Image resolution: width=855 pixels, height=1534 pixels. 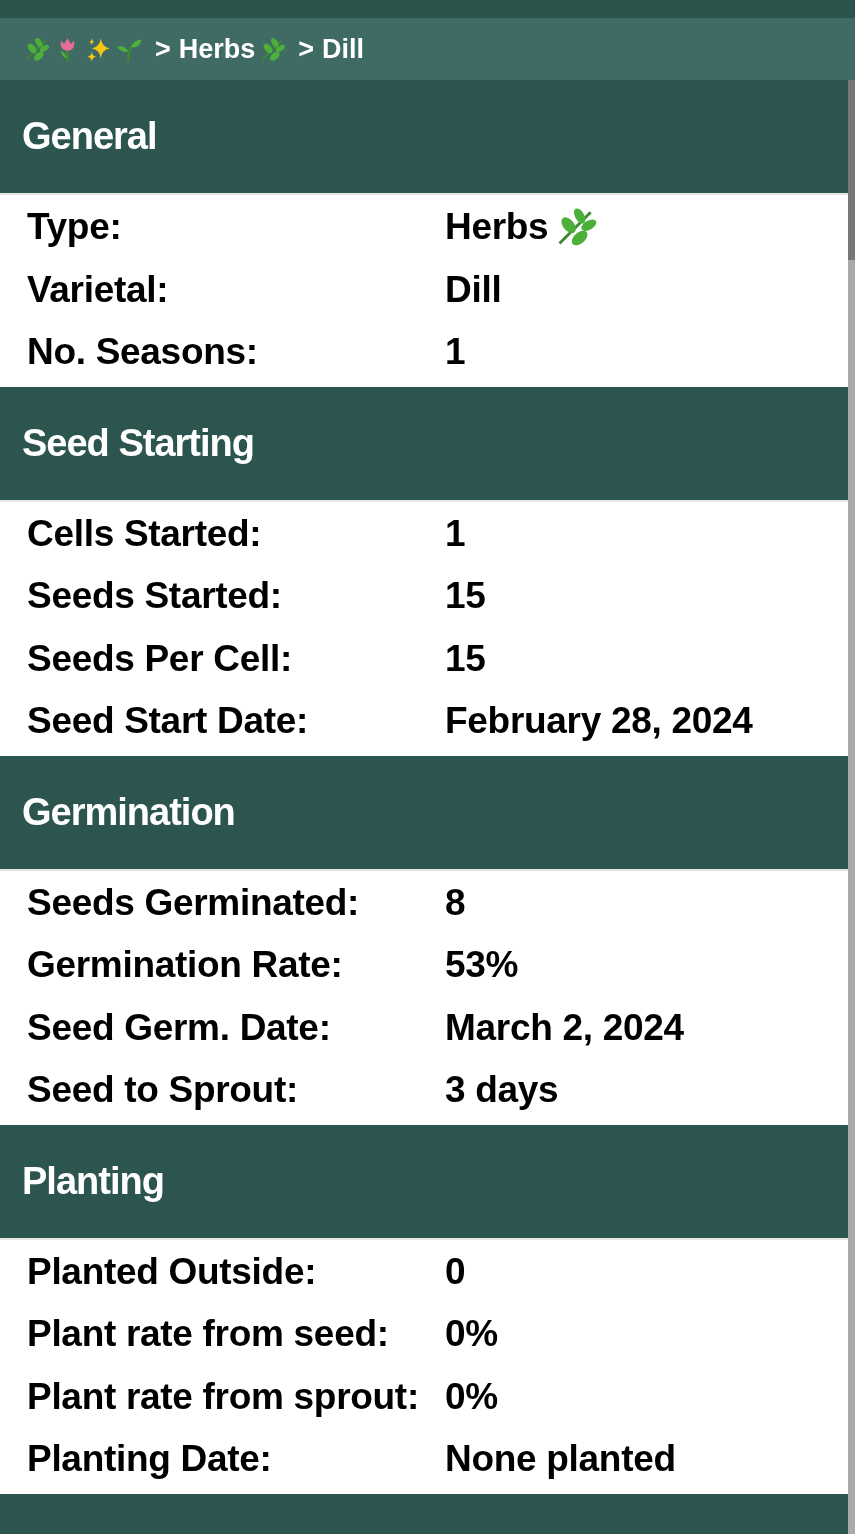 I want to click on field-label: Seeds Per Cell:, so click(x=160, y=658).